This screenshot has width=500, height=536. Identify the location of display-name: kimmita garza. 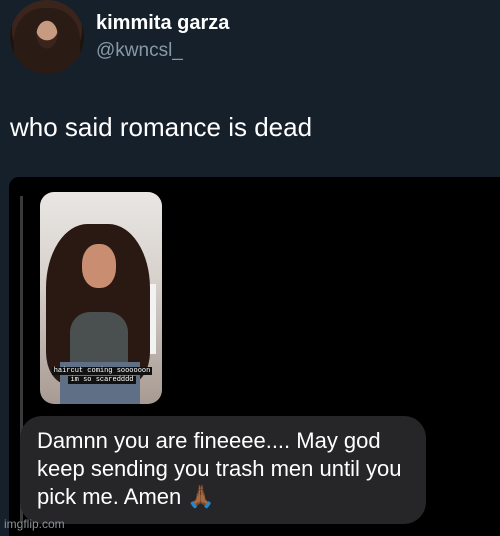
(162, 23).